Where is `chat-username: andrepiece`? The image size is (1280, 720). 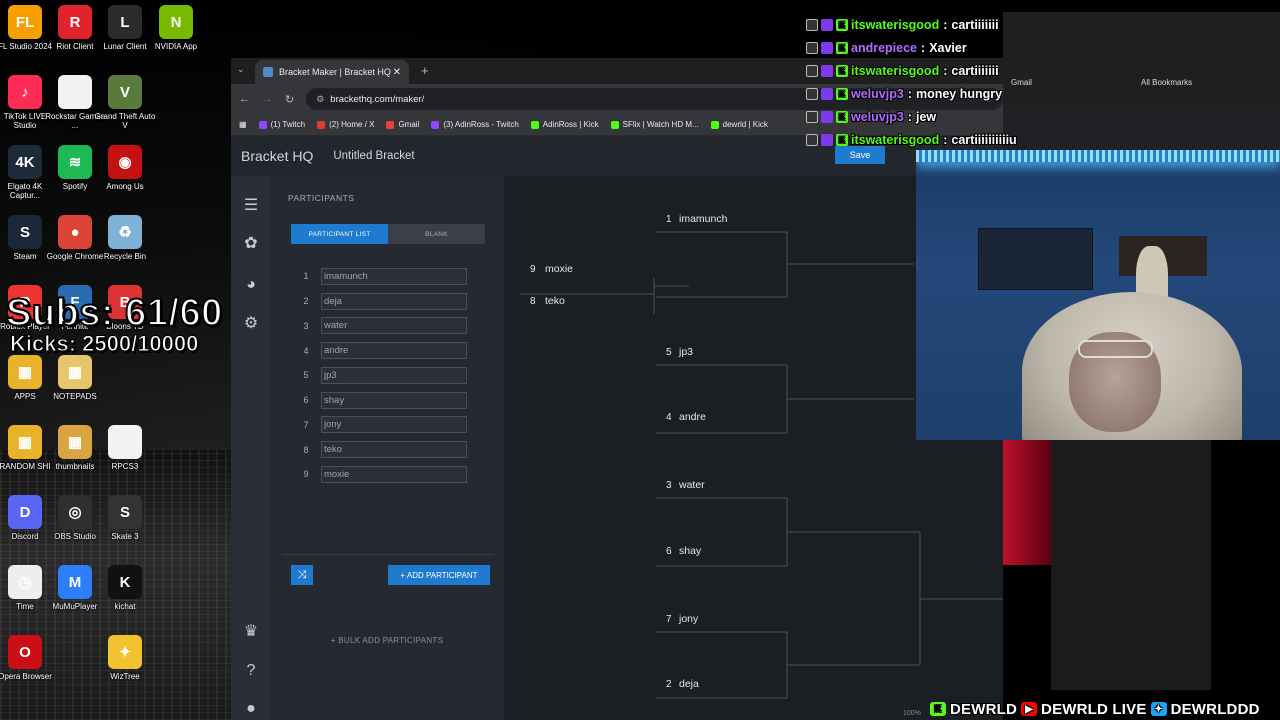 chat-username: andrepiece is located at coordinates (884, 47).